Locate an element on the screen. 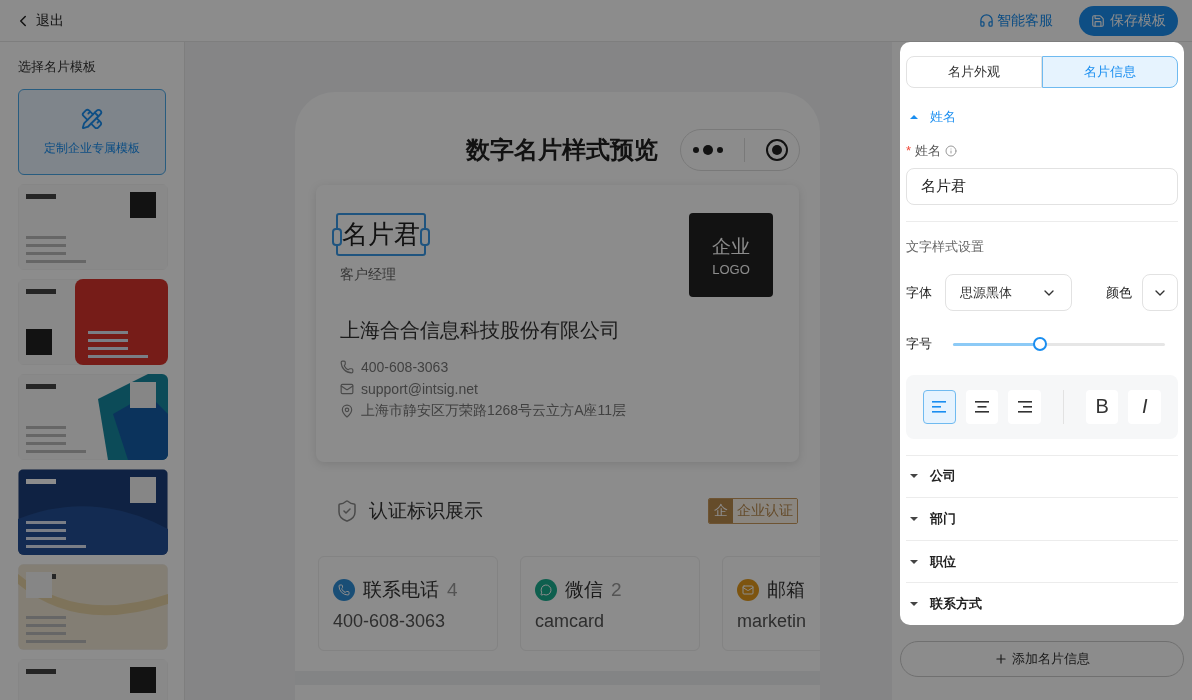  format-button: B is located at coordinates (1102, 406).